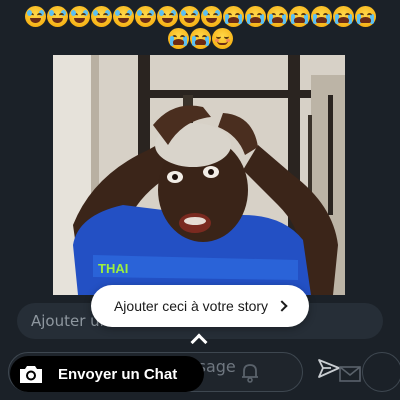 This screenshot has width=400, height=400. Describe the element at coordinates (350, 374) in the screenshot. I see `mail-icon` at that location.